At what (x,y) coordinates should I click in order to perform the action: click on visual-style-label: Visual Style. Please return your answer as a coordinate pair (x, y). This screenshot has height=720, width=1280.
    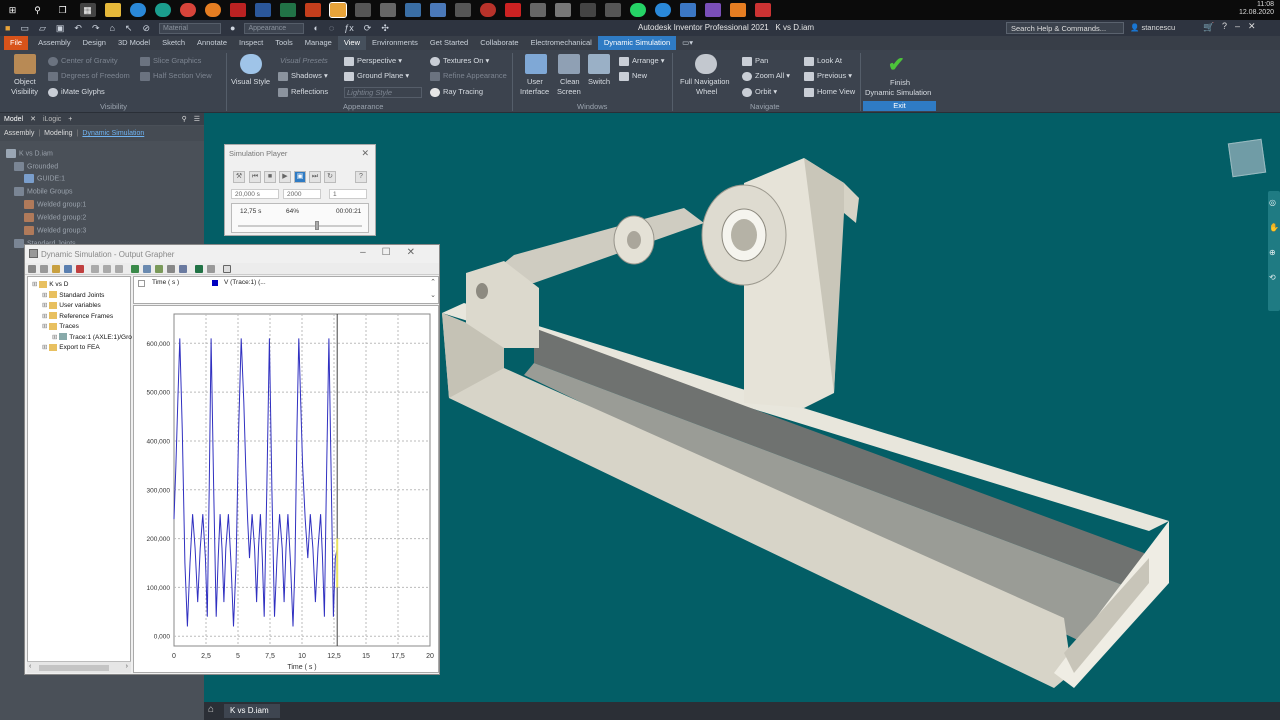
    Looking at the image, I should click on (250, 81).